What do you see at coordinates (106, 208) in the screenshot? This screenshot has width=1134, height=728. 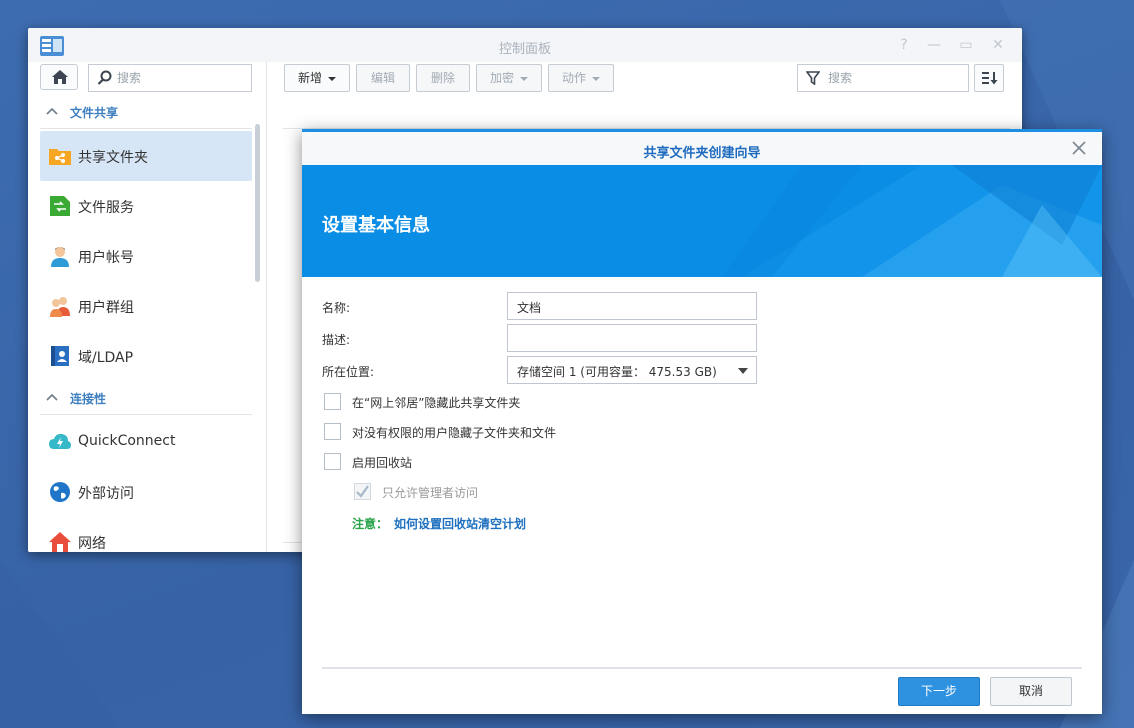 I see `sidebar-item-label: 文件服务` at bounding box center [106, 208].